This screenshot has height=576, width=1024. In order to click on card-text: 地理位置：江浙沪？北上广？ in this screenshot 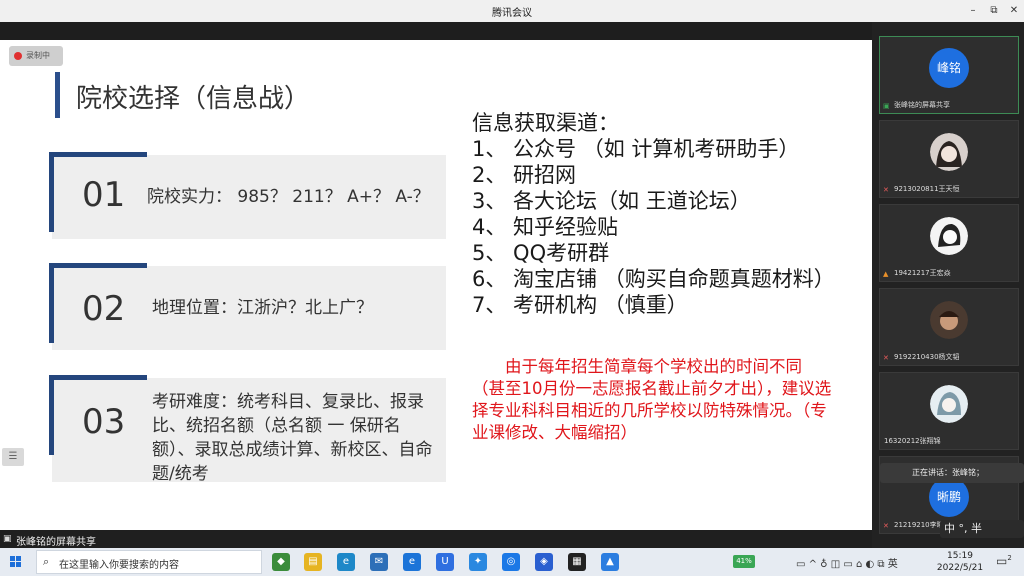, I will do `click(262, 308)`.